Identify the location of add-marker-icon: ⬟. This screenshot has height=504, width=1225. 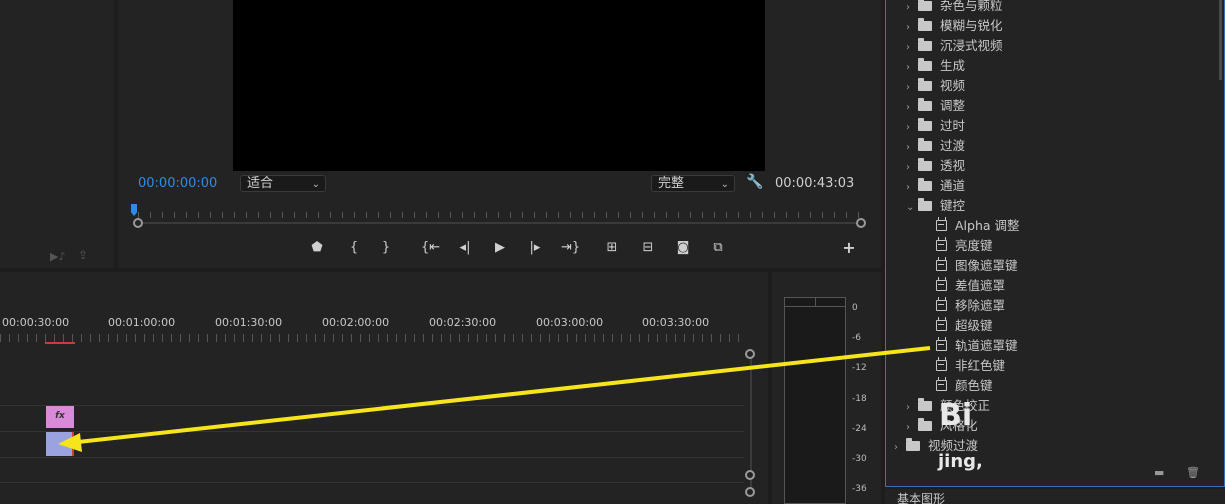
(317, 248).